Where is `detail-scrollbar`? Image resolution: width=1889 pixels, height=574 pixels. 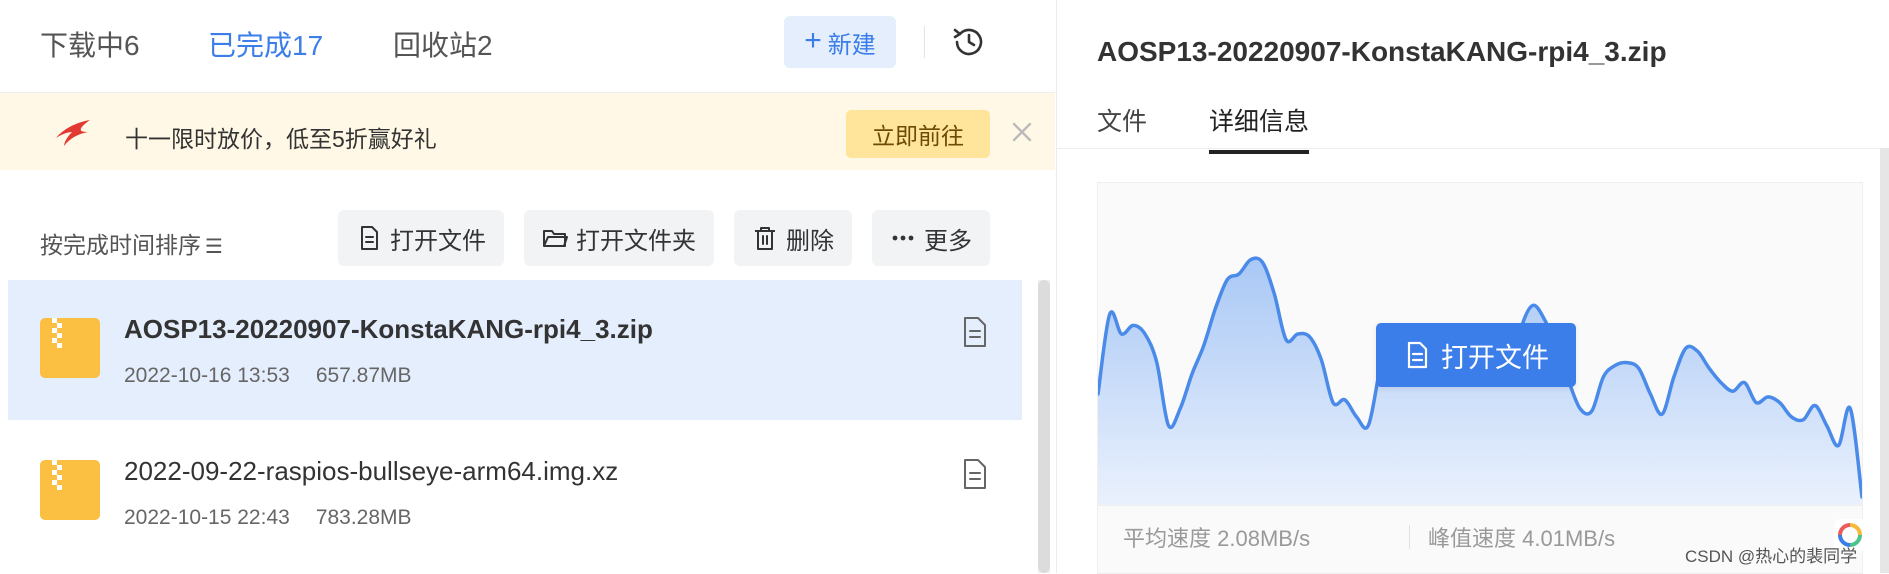
detail-scrollbar is located at coordinates (1884, 360).